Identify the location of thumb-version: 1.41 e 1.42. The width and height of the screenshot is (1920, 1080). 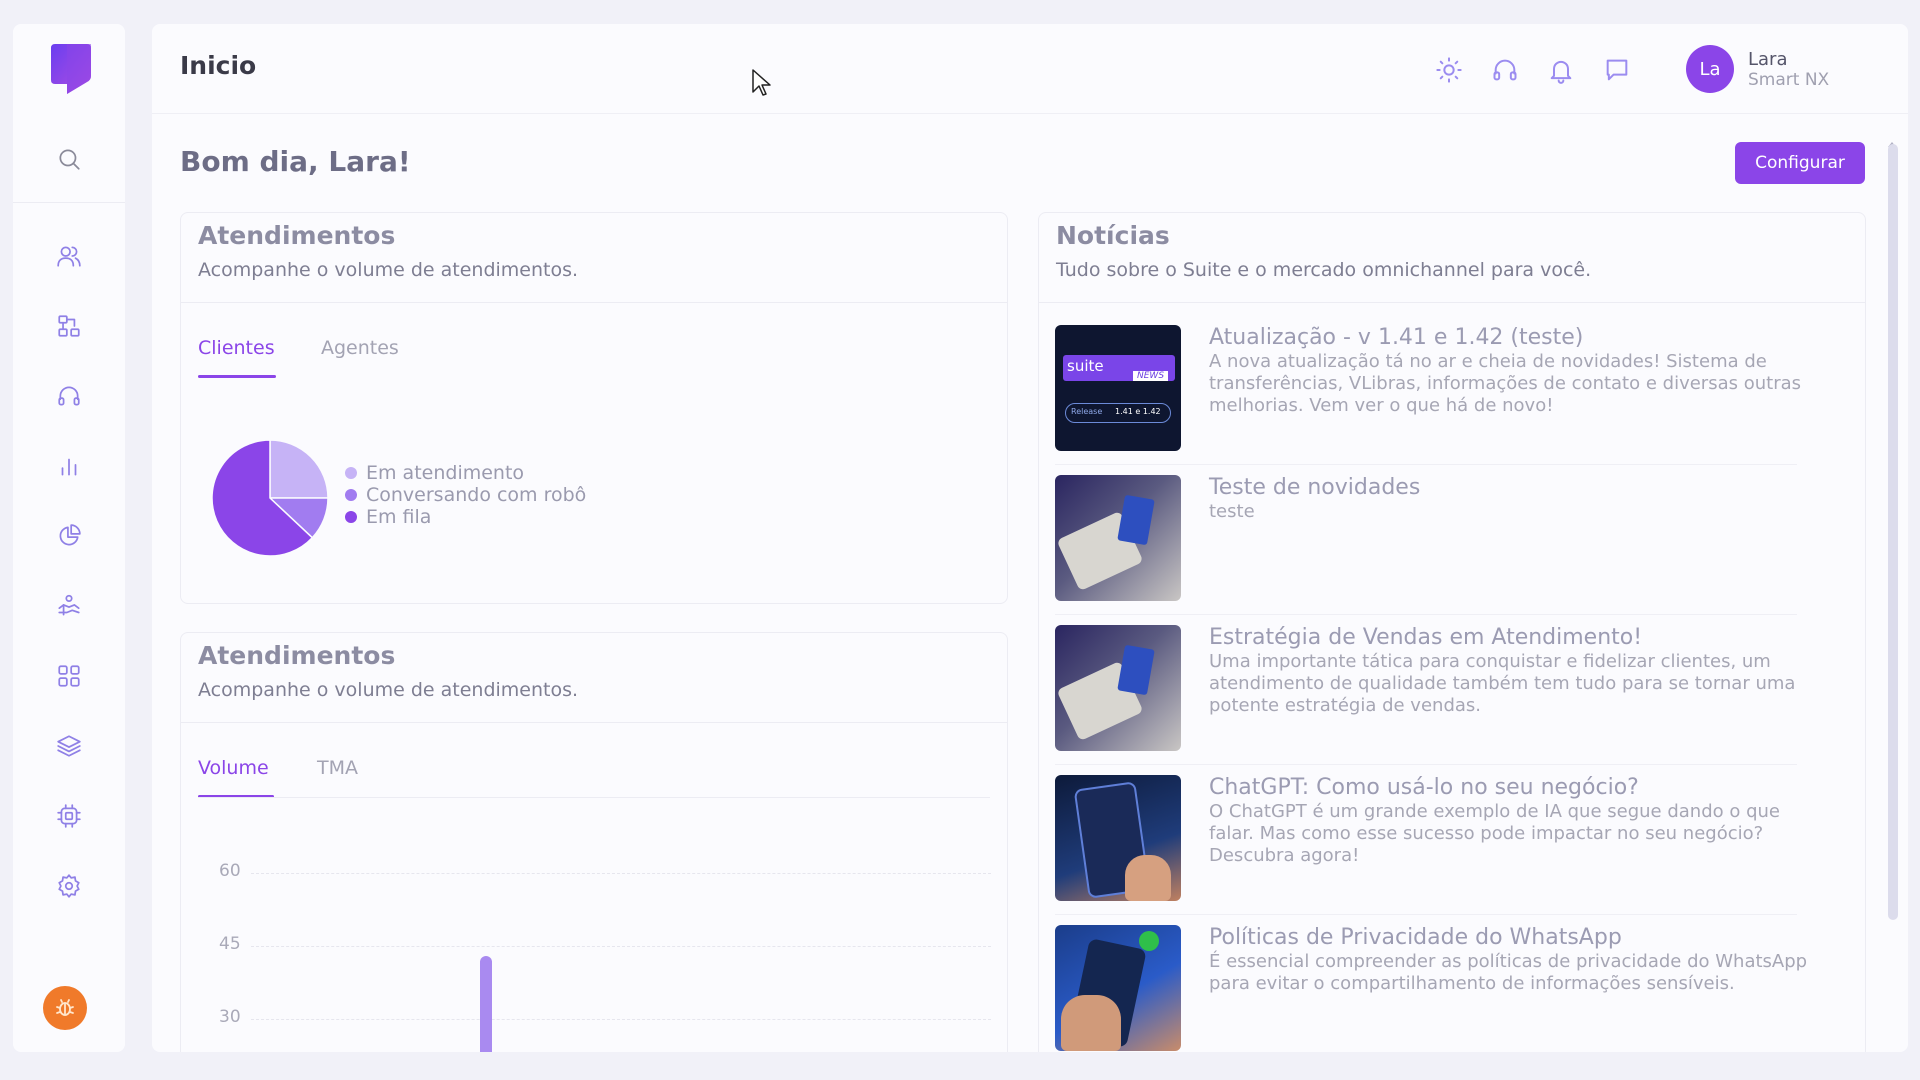
(1138, 411).